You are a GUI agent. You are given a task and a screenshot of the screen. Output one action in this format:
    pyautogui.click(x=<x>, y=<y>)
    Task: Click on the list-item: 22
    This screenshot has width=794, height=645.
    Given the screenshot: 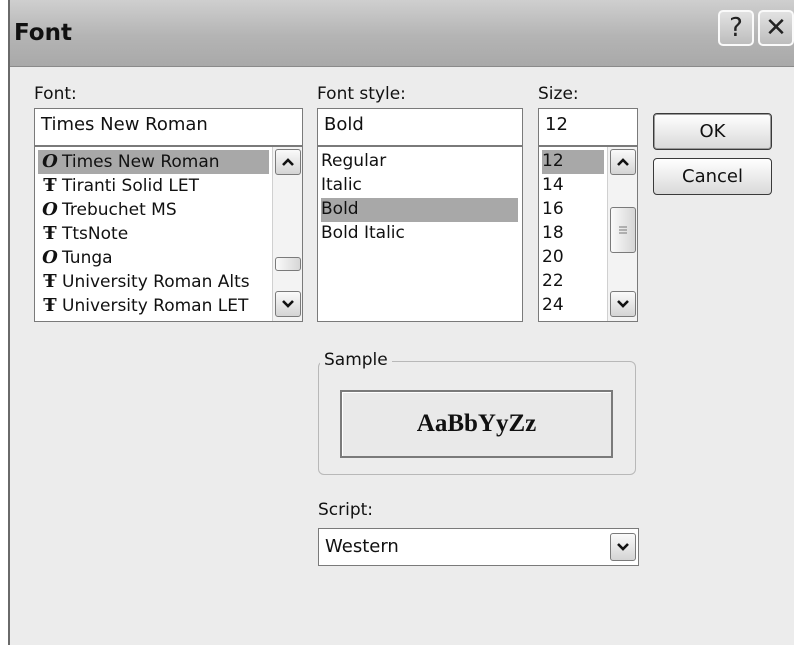 What is the action you would take?
    pyautogui.click(x=573, y=282)
    